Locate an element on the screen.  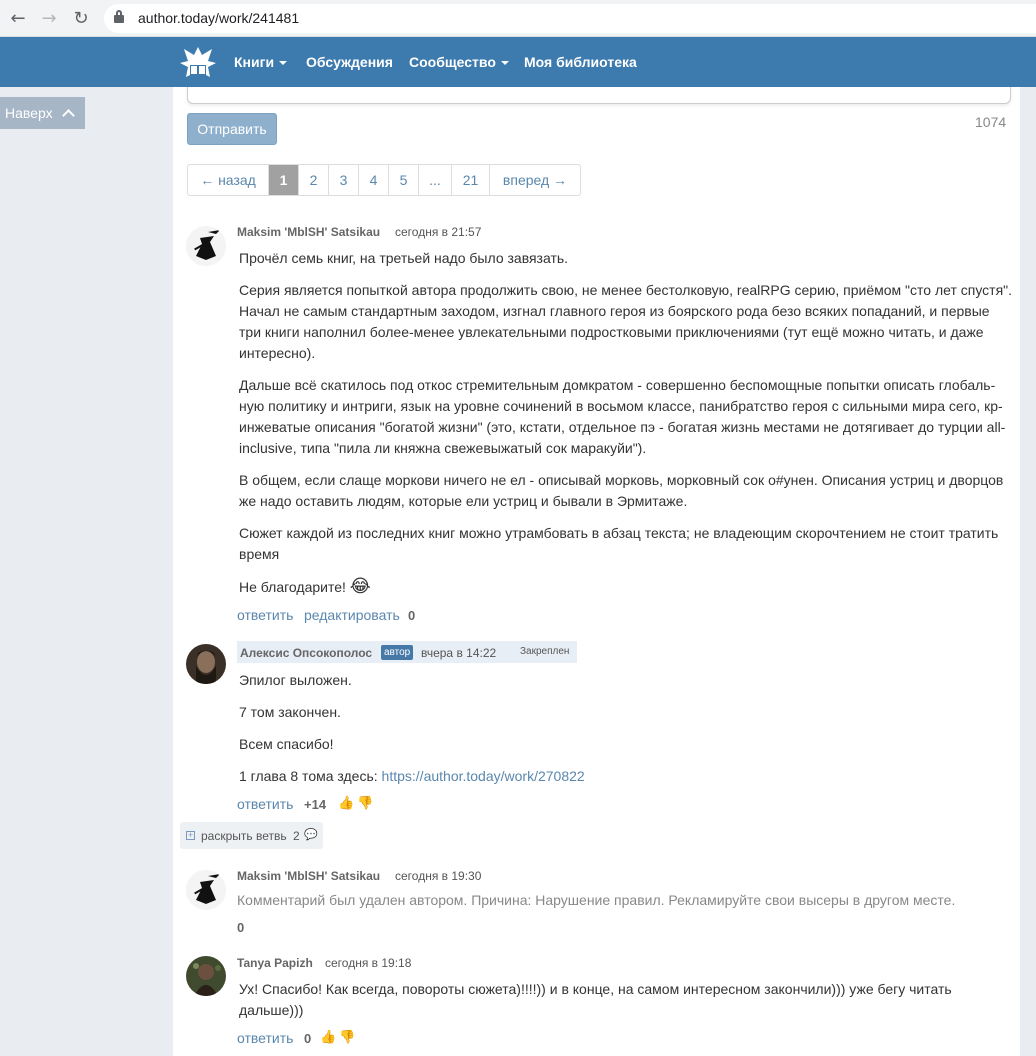
scroll-to-top-button: Наверх is located at coordinates (42, 113).